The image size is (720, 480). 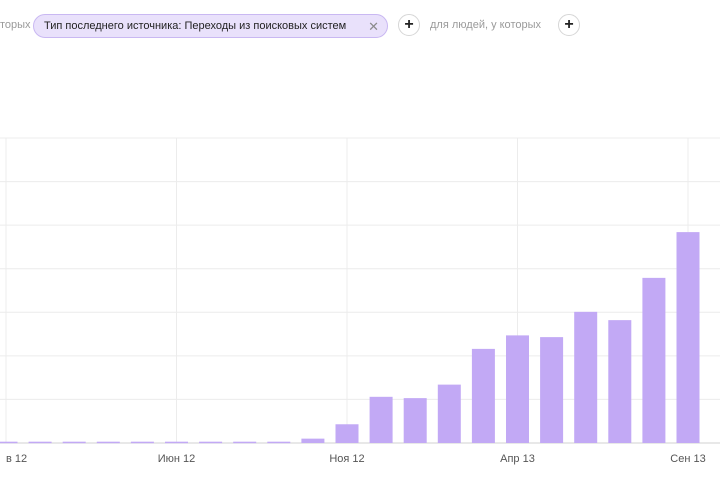 I want to click on x-tick-label: Июн 12, so click(x=177, y=459).